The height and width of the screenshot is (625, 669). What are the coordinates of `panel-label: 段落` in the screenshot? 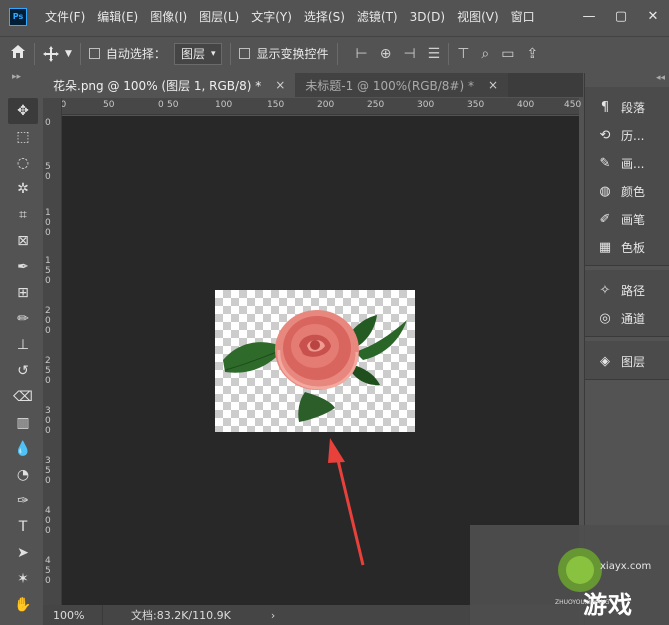 It's located at (633, 107).